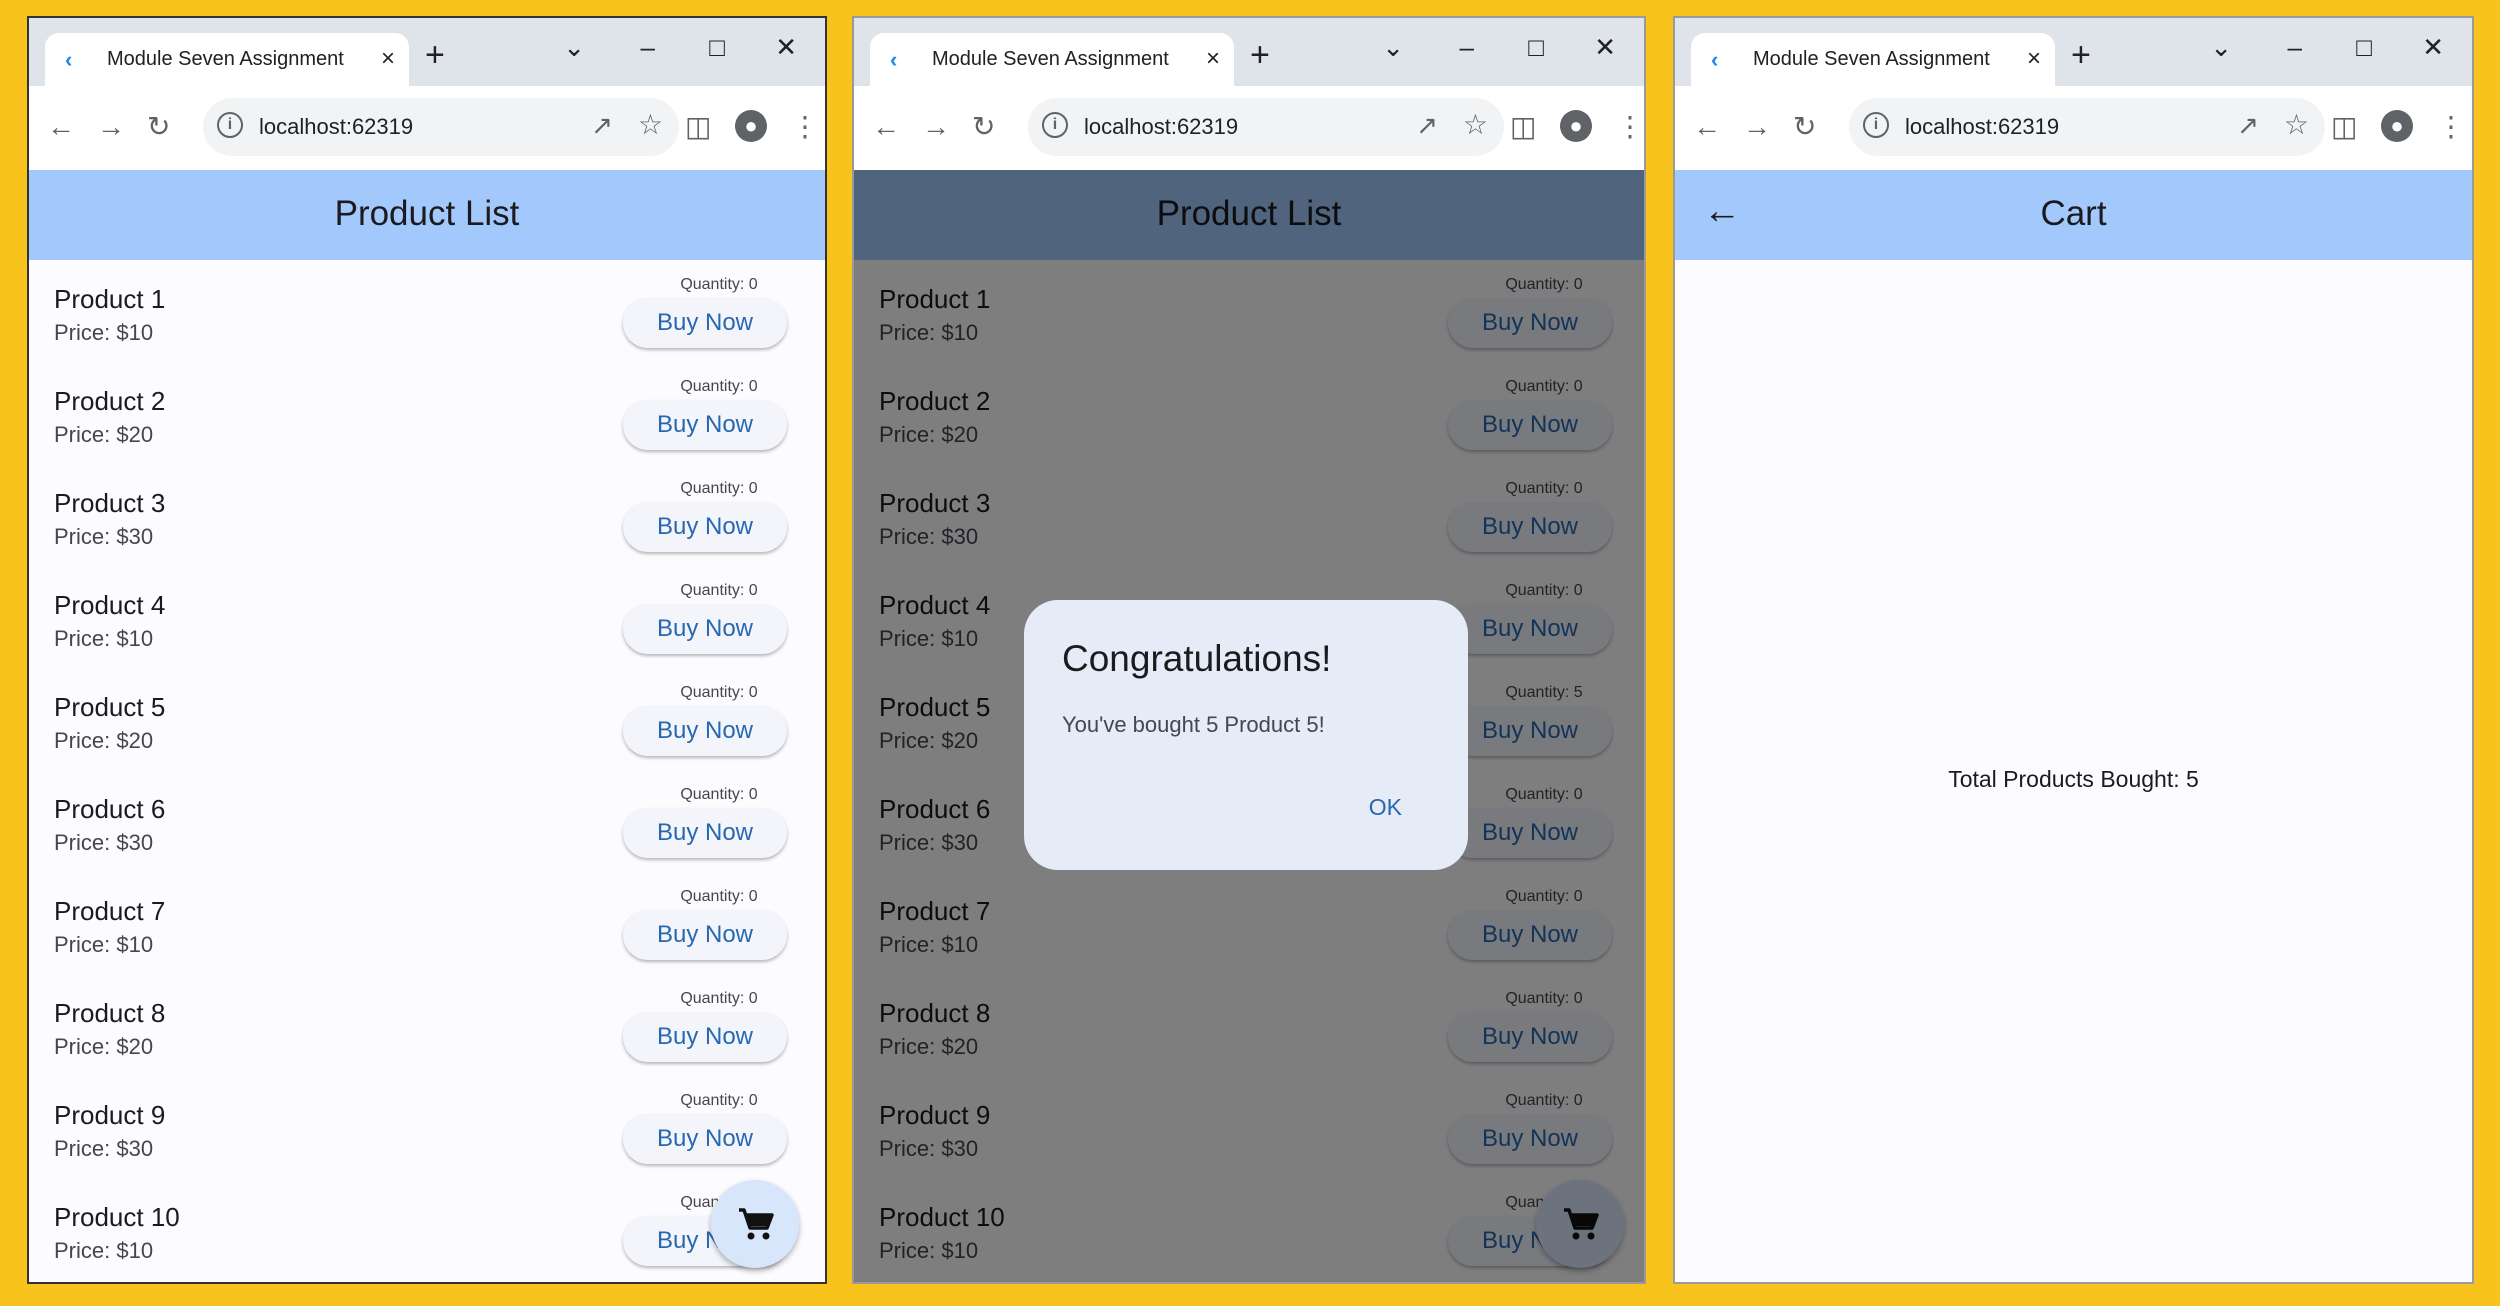 Image resolution: width=2500 pixels, height=1306 pixels. Describe the element at coordinates (104, 842) in the screenshot. I see `product-price: Price: $30` at that location.